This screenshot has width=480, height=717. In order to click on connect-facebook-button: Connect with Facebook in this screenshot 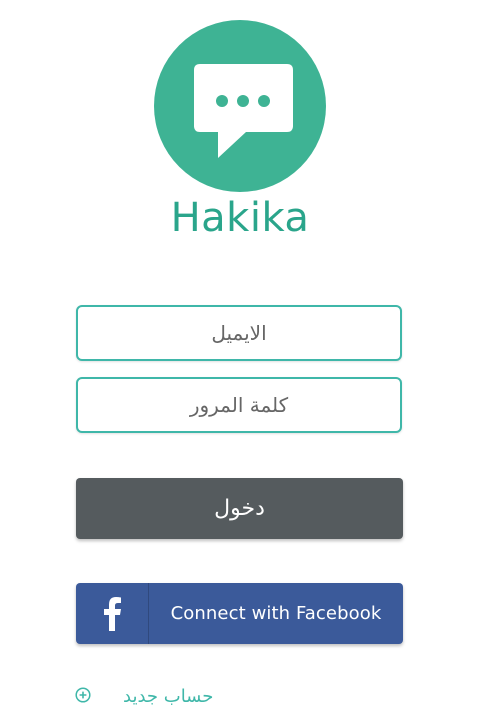, I will do `click(239, 613)`.